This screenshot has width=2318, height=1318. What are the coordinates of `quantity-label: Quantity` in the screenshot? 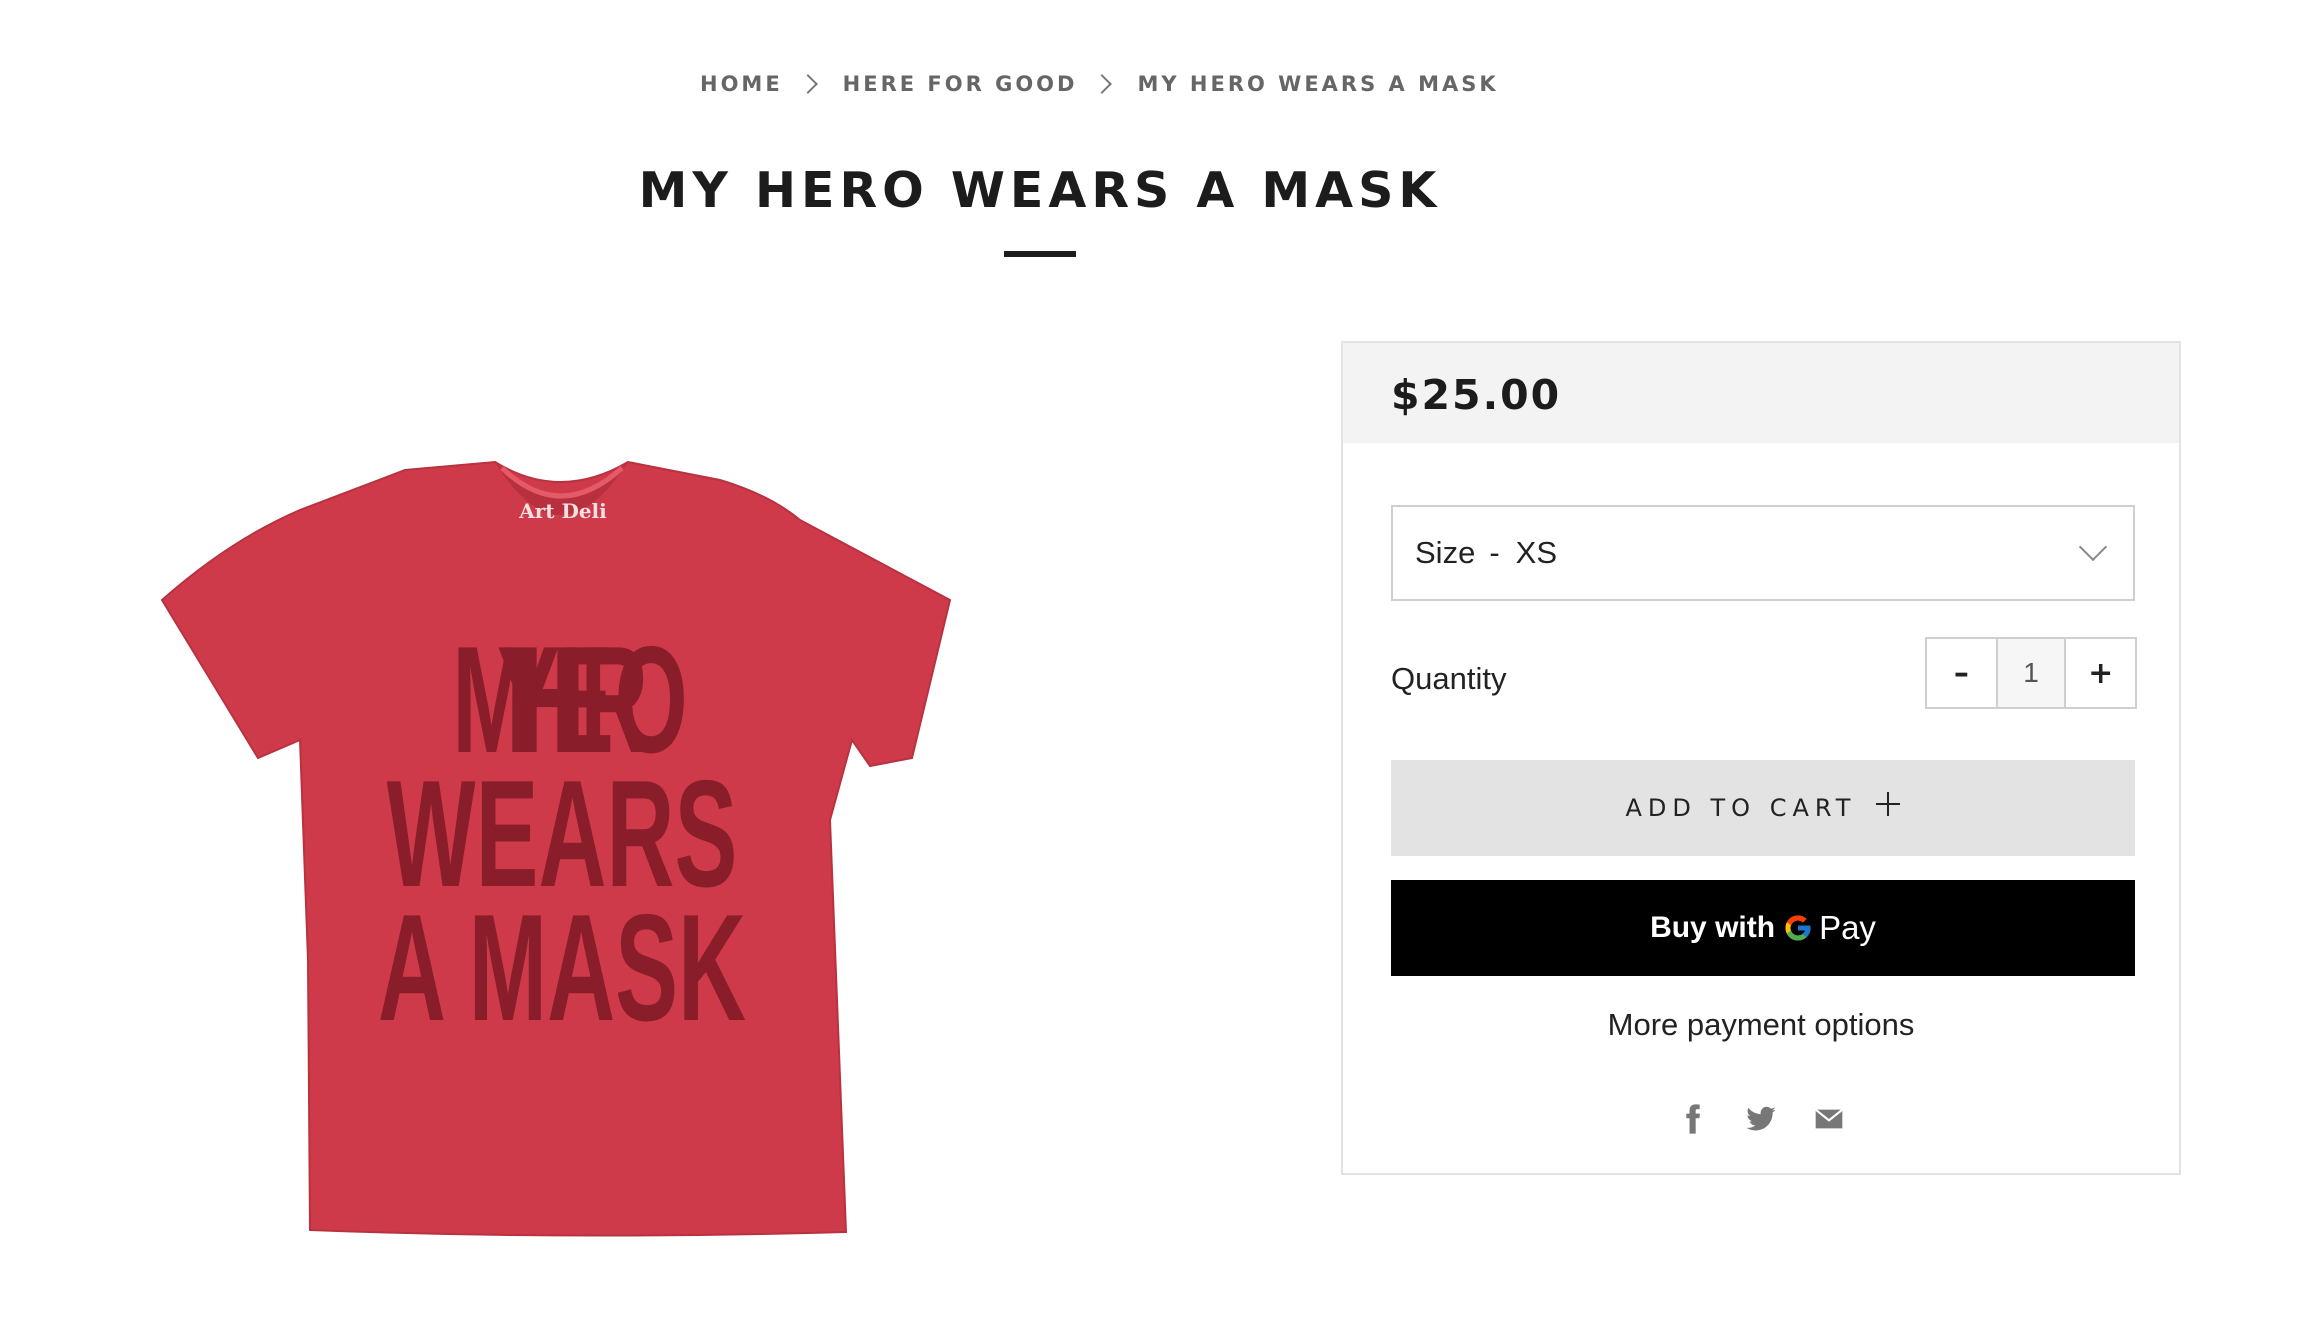 It's located at (1449, 678).